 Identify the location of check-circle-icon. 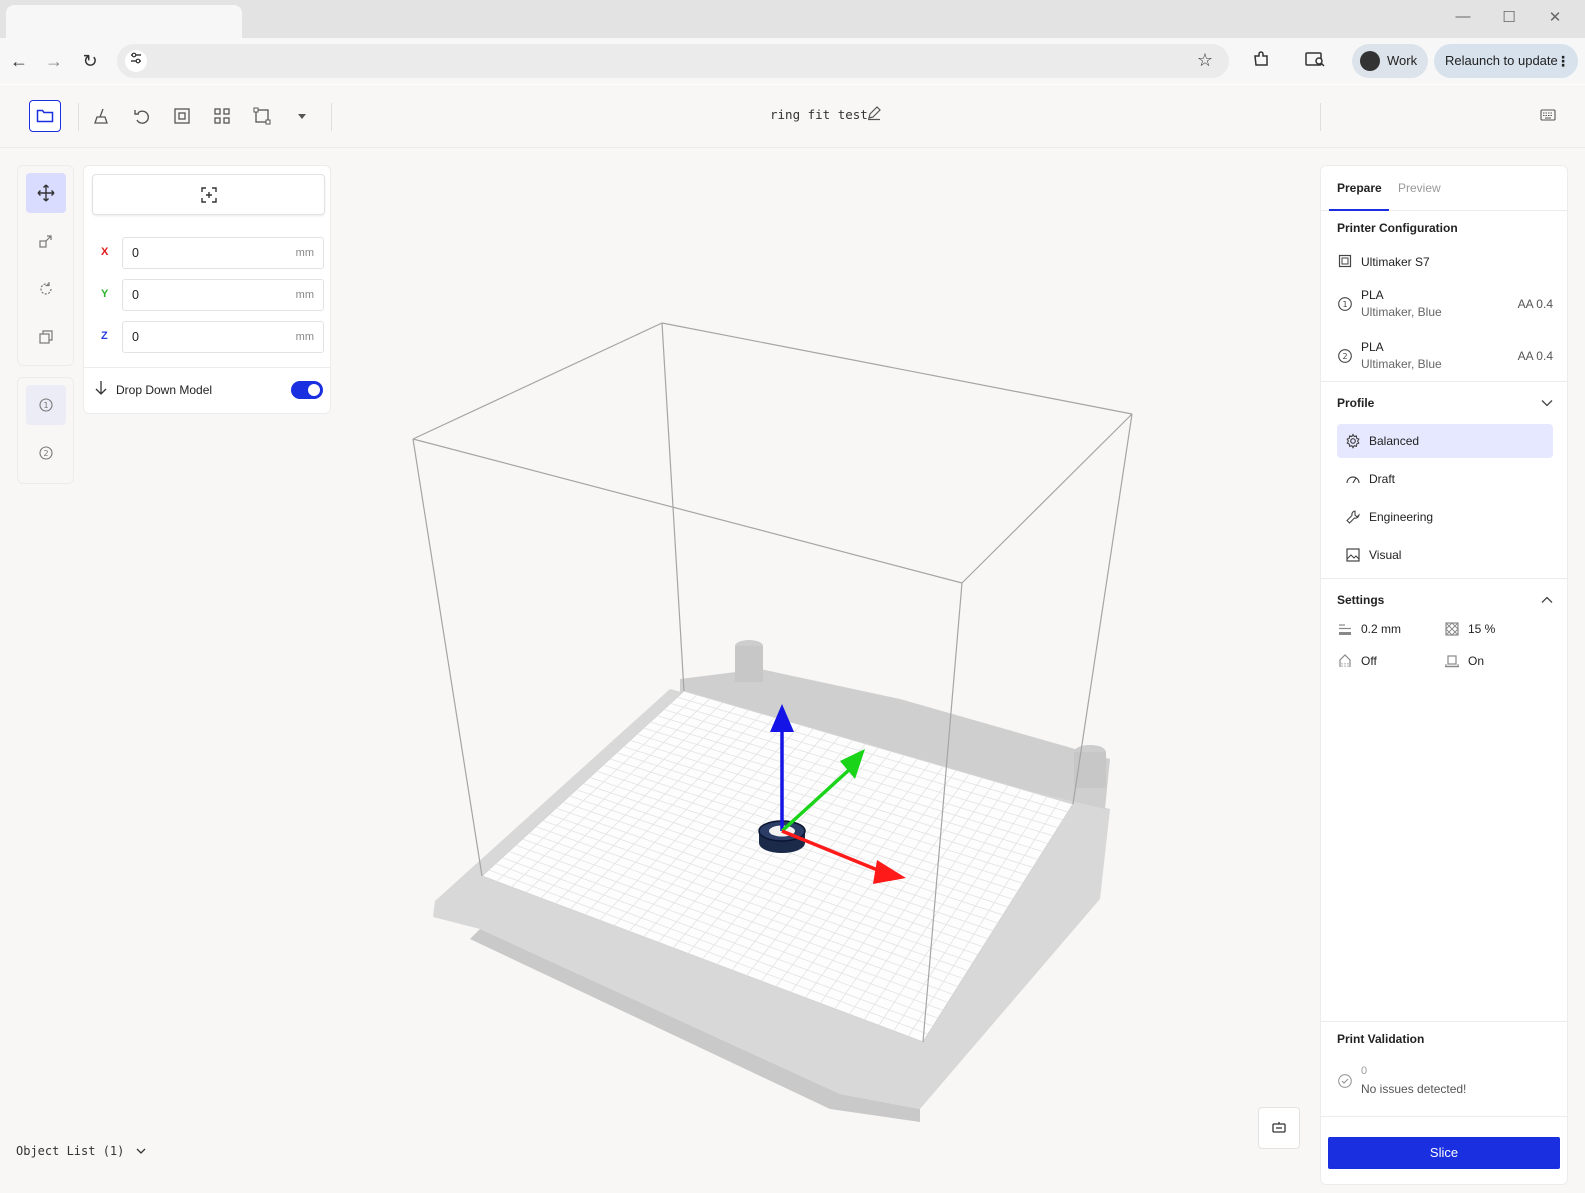
(1345, 1081).